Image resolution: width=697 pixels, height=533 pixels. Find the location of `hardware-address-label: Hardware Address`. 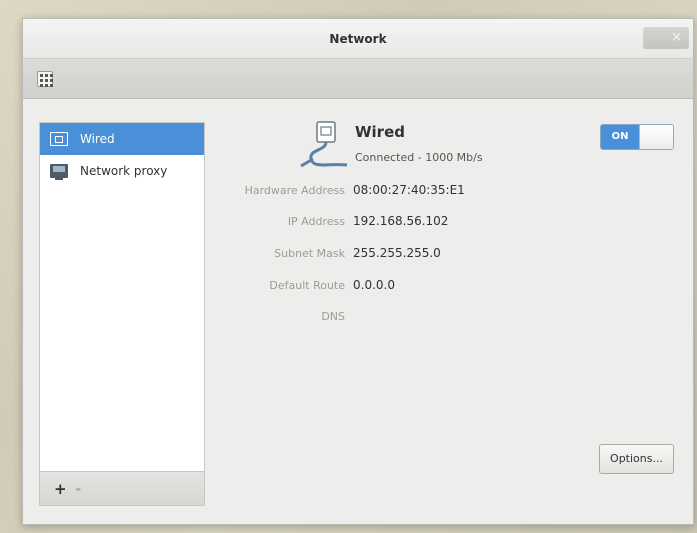

hardware-address-label: Hardware Address is located at coordinates (294, 190).